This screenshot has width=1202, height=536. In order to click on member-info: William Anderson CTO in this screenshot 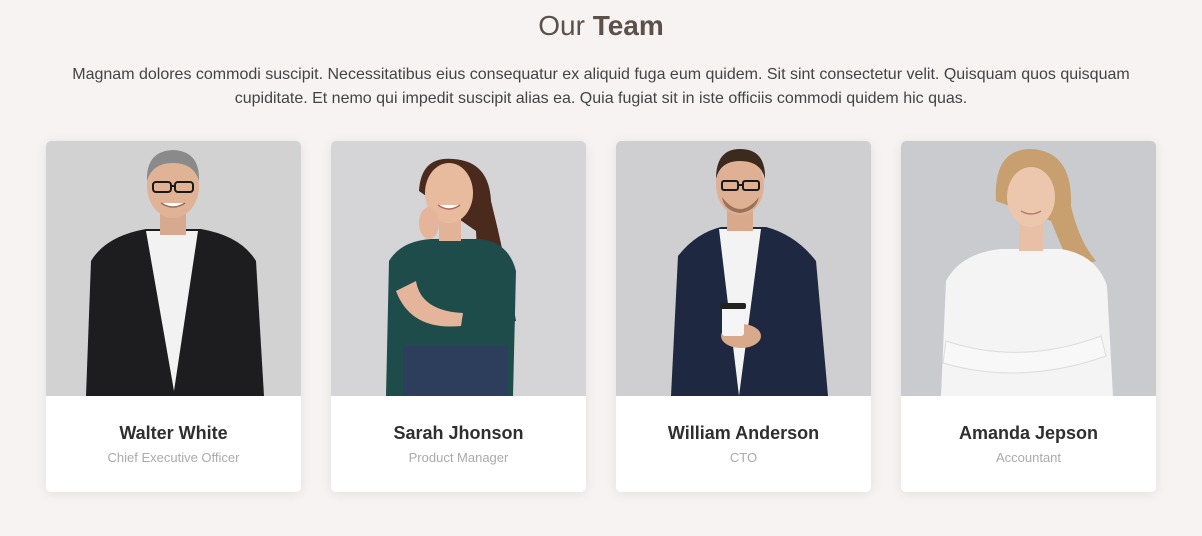, I will do `click(743, 444)`.